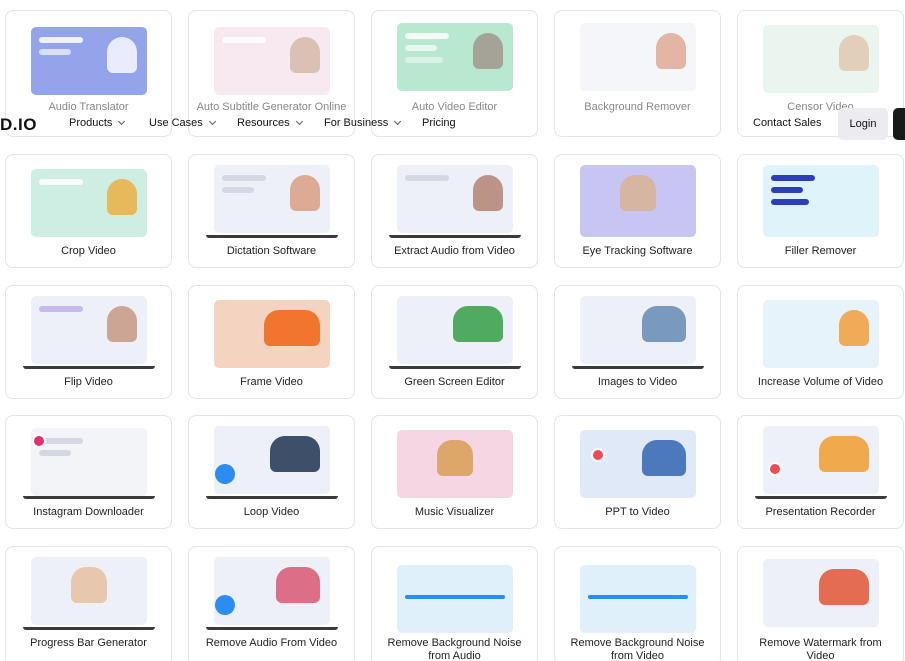  I want to click on tool-card-title: Crop Video, so click(88, 251).